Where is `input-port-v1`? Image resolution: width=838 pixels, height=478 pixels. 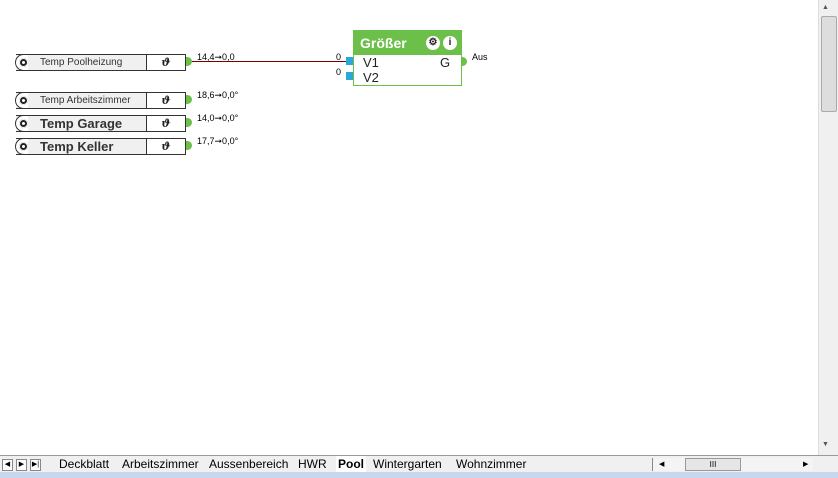
input-port-v1 is located at coordinates (349, 61).